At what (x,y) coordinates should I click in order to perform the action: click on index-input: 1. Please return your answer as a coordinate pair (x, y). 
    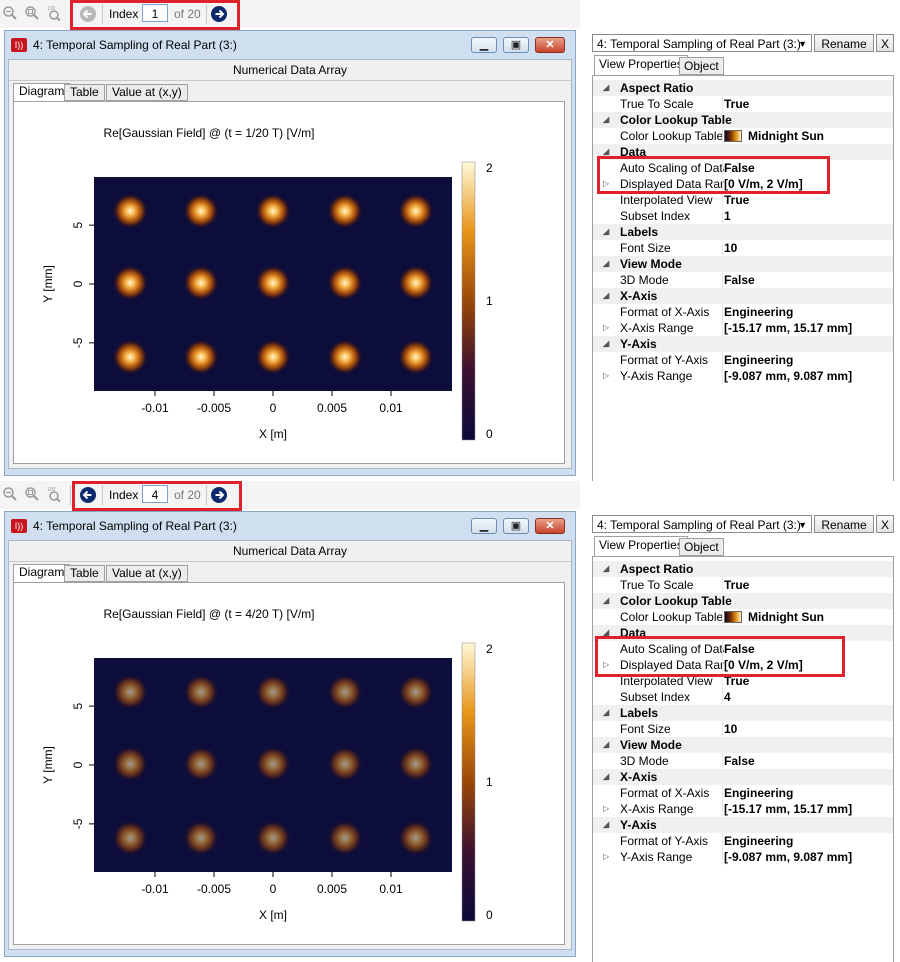
    Looking at the image, I should click on (155, 13).